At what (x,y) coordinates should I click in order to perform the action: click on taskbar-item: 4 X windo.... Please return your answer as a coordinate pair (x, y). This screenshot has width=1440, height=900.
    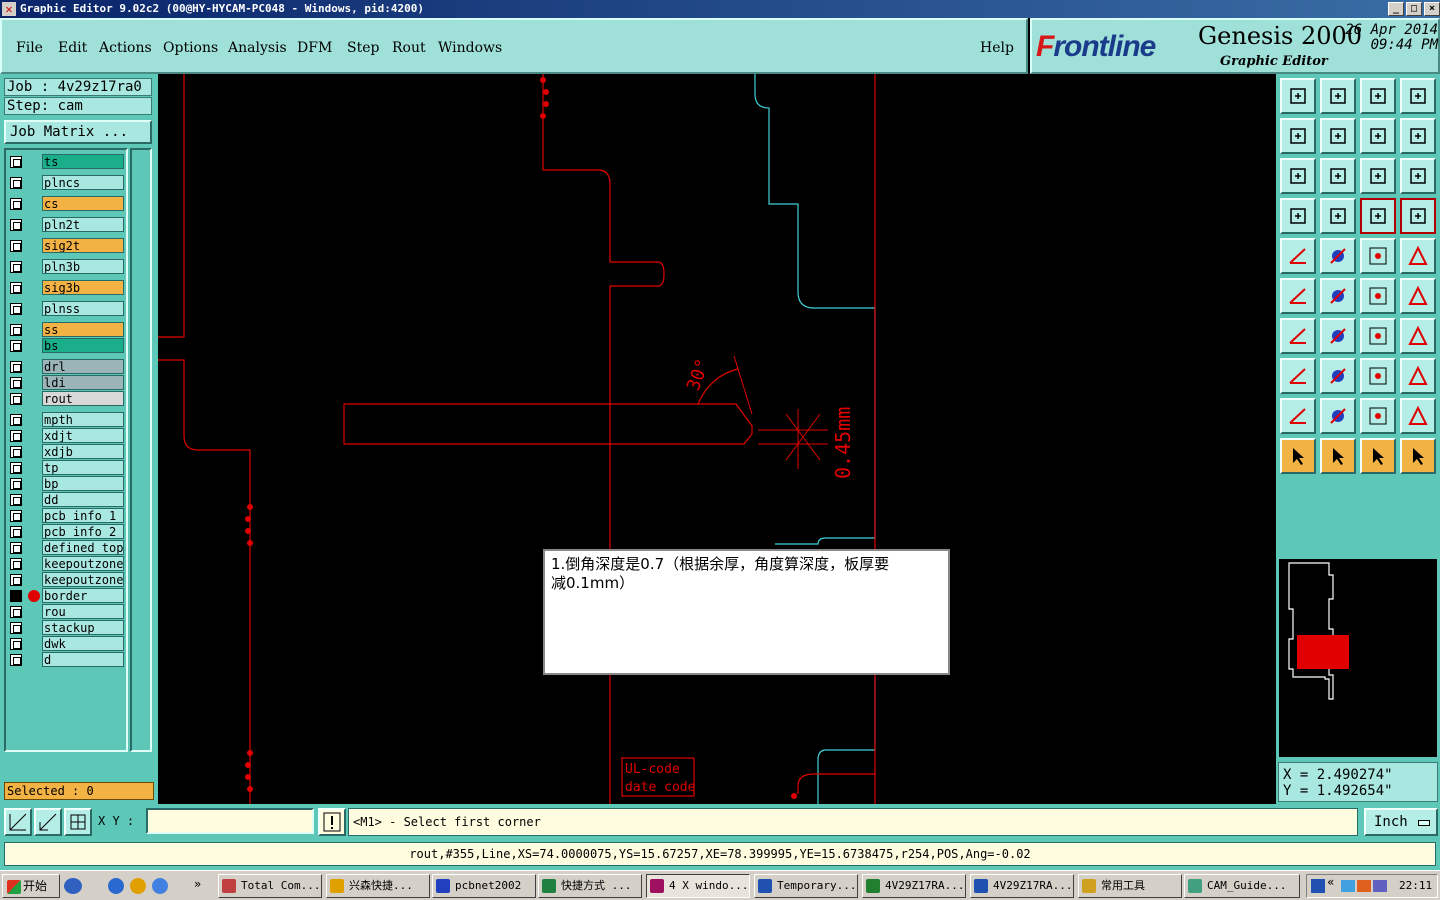
    Looking at the image, I should click on (698, 886).